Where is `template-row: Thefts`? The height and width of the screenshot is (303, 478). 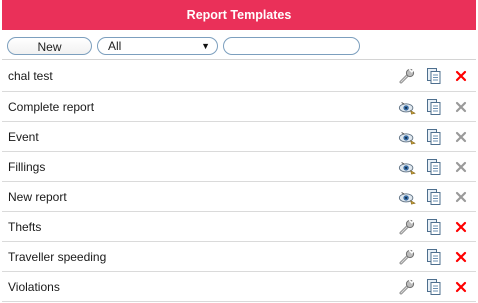 template-row: Thefts is located at coordinates (239, 227).